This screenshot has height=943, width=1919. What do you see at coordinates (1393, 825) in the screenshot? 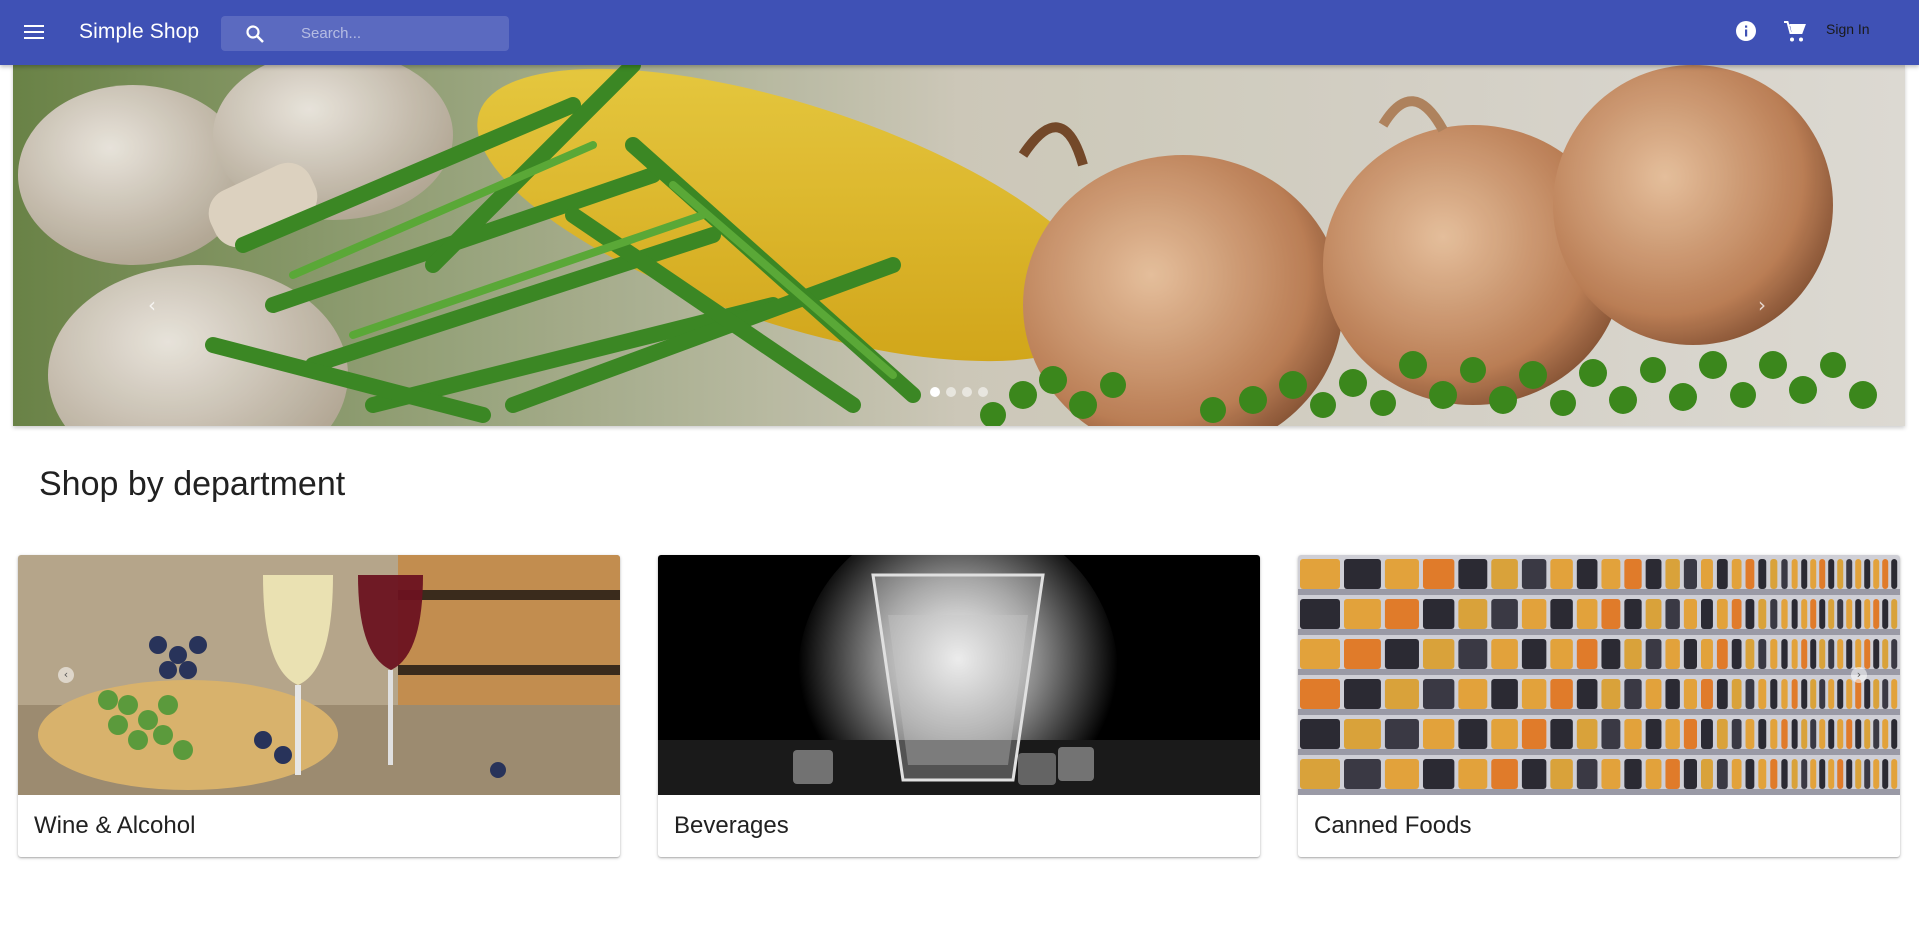
I see `department-label: Canned Foods` at bounding box center [1393, 825].